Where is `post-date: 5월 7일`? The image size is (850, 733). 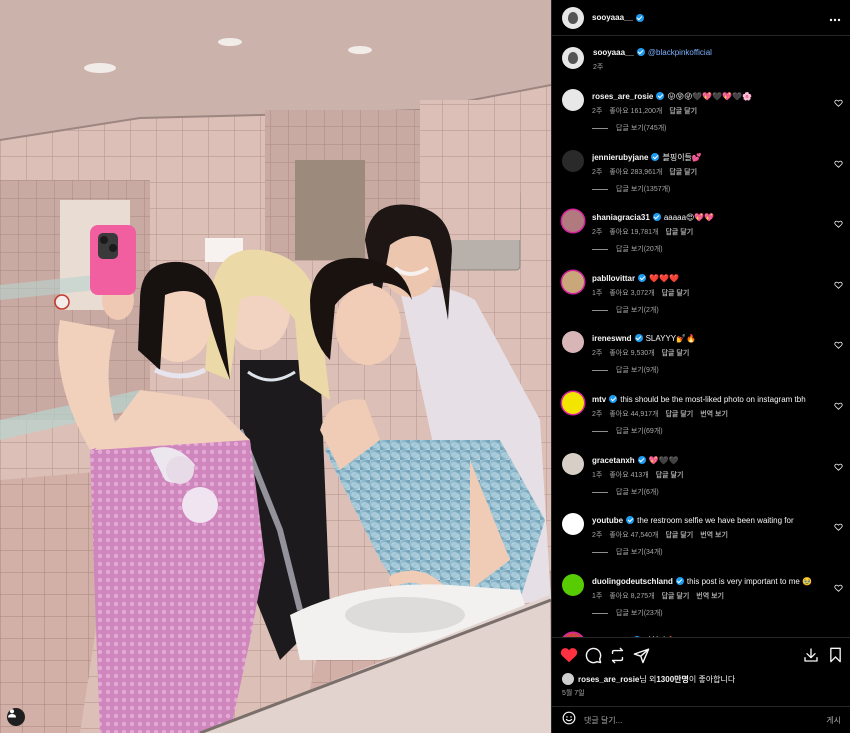 post-date: 5월 7일 is located at coordinates (573, 693).